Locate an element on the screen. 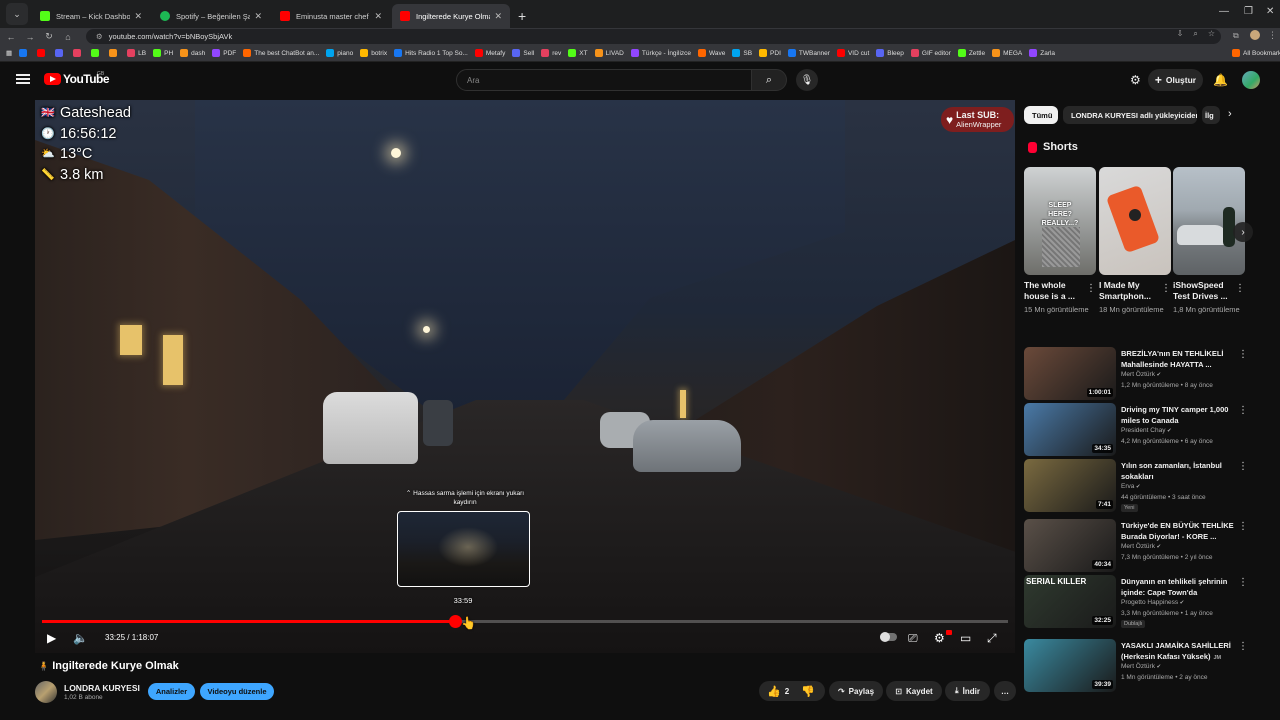  bookmark-item: Türkçe - İngilizce is located at coordinates (660, 53).